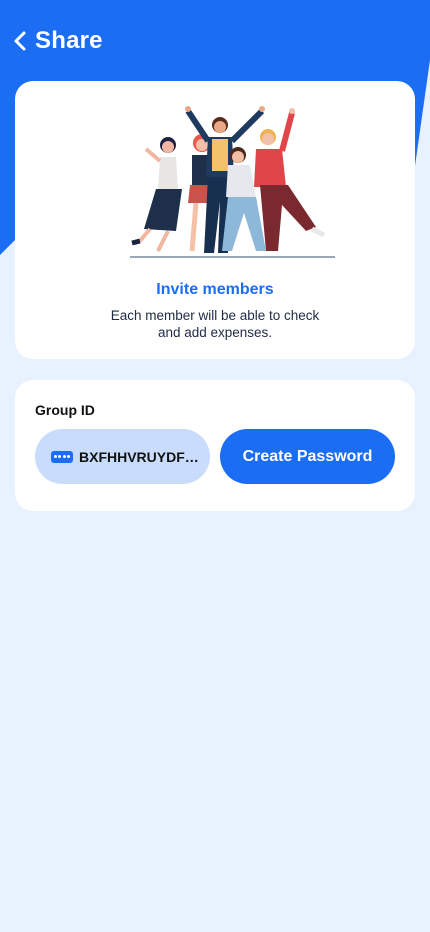 The width and height of the screenshot is (430, 932). What do you see at coordinates (215, 289) in the screenshot?
I see `invite-title: Invite members` at bounding box center [215, 289].